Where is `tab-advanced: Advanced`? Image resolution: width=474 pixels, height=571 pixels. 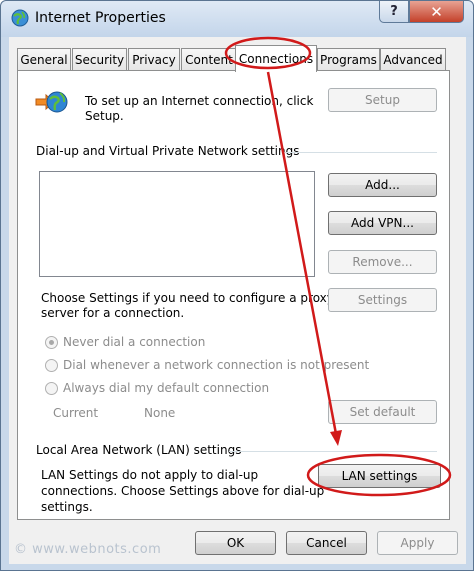 tab-advanced: Advanced is located at coordinates (413, 59).